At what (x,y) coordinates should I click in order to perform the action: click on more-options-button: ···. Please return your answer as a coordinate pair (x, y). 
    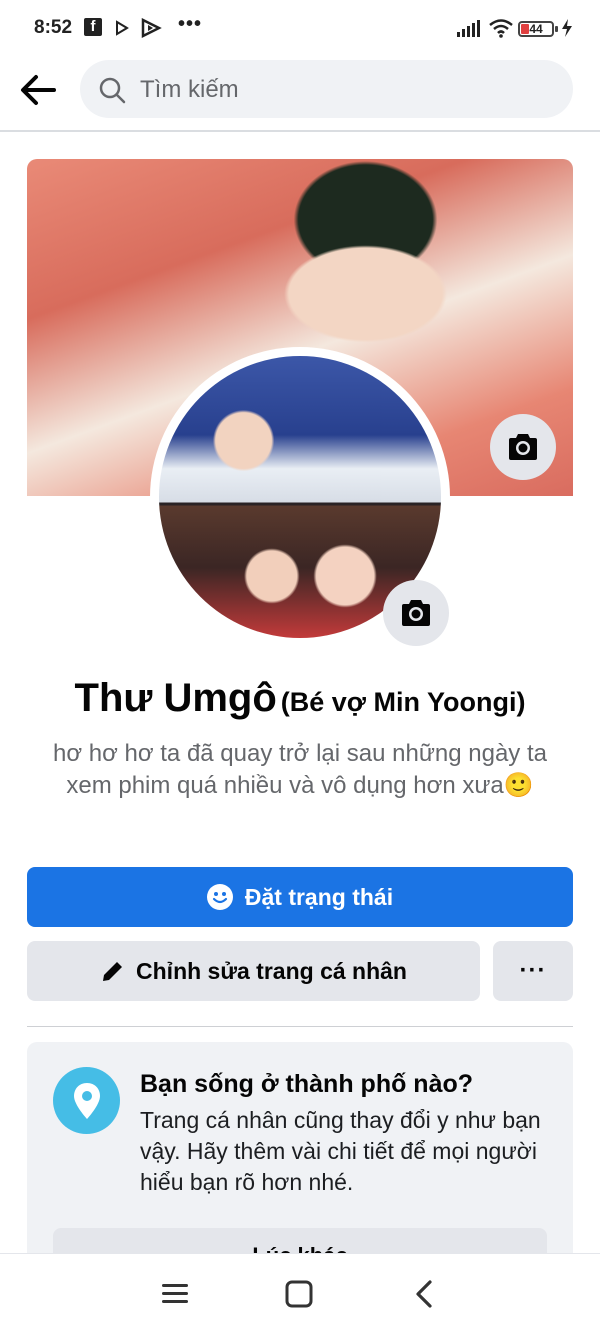
    Looking at the image, I should click on (533, 971).